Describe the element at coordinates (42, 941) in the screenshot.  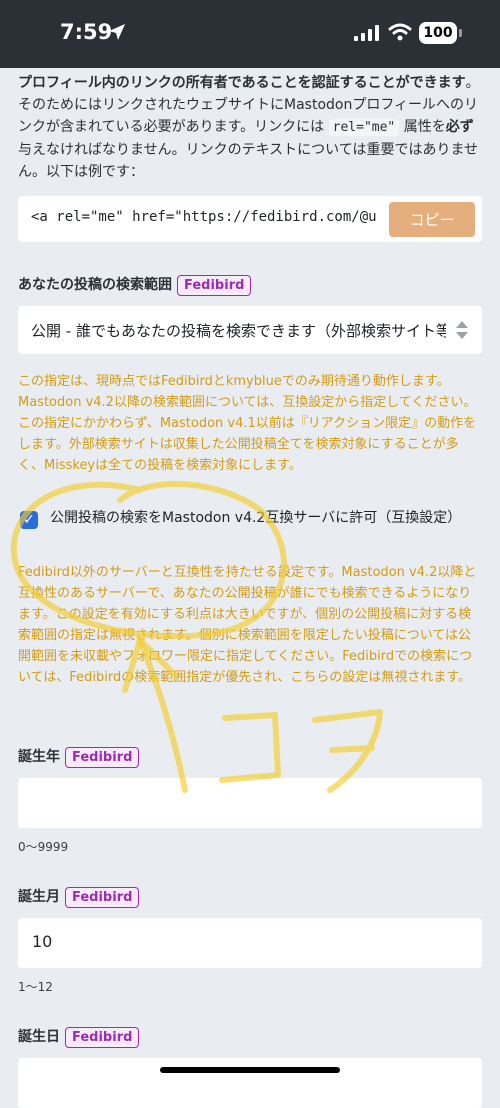
I see `birth-month-value: 10` at that location.